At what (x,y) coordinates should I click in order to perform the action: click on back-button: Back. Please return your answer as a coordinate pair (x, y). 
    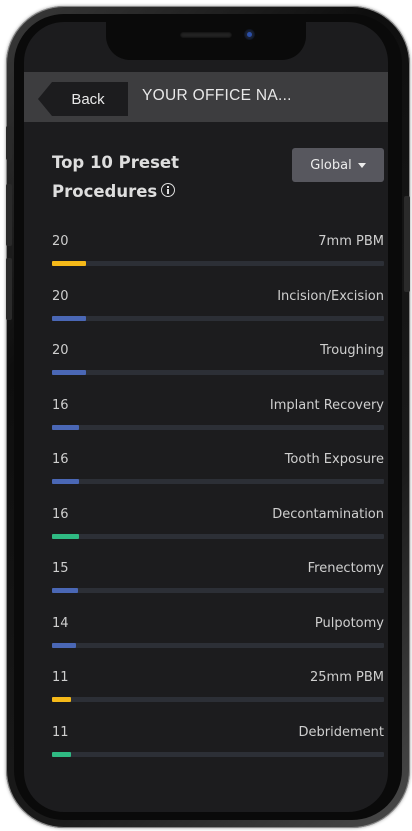
    Looking at the image, I should click on (83, 99).